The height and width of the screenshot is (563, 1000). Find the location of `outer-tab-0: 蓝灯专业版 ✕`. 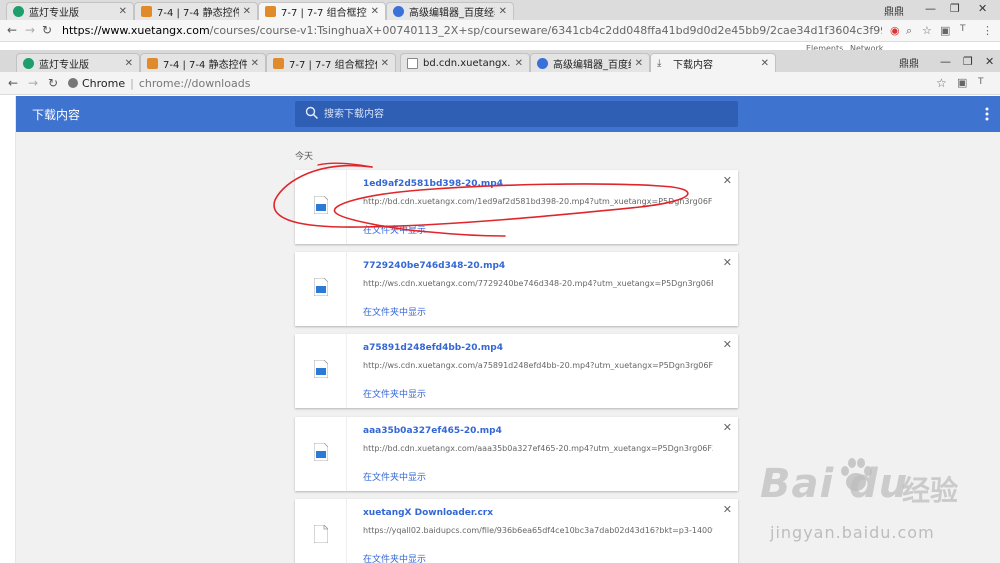

outer-tab-0: 蓝灯专业版 ✕ is located at coordinates (70, 11).